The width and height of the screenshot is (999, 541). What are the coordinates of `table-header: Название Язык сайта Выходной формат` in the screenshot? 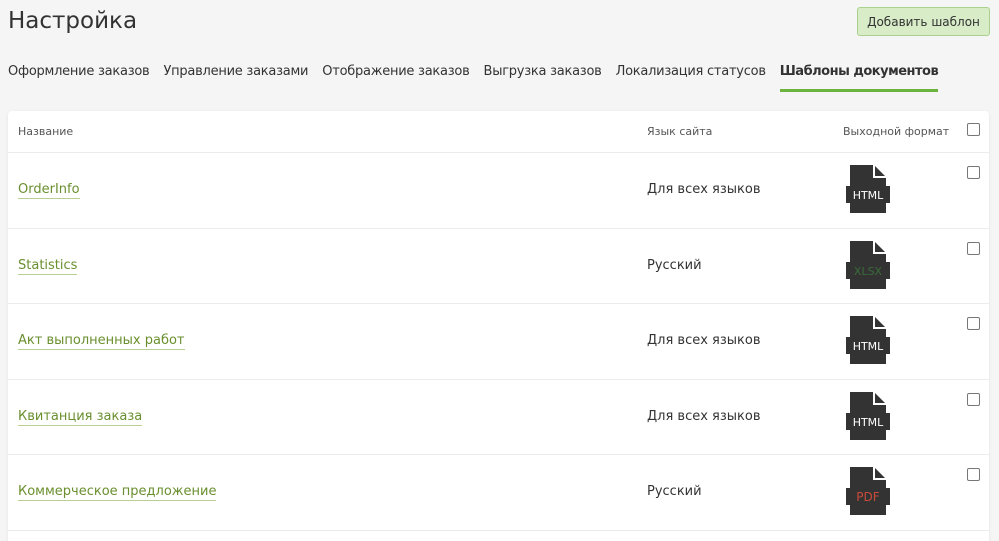 It's located at (498, 132).